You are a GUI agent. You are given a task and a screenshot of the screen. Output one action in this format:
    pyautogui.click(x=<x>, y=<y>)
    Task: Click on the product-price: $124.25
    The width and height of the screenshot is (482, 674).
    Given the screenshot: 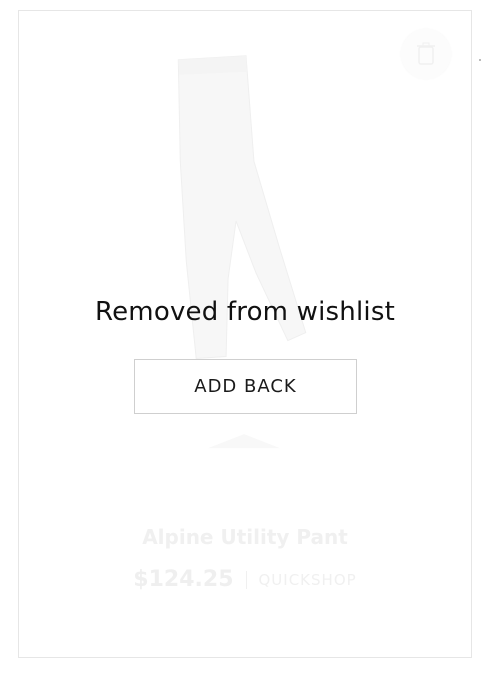 What is the action you would take?
    pyautogui.click(x=183, y=579)
    